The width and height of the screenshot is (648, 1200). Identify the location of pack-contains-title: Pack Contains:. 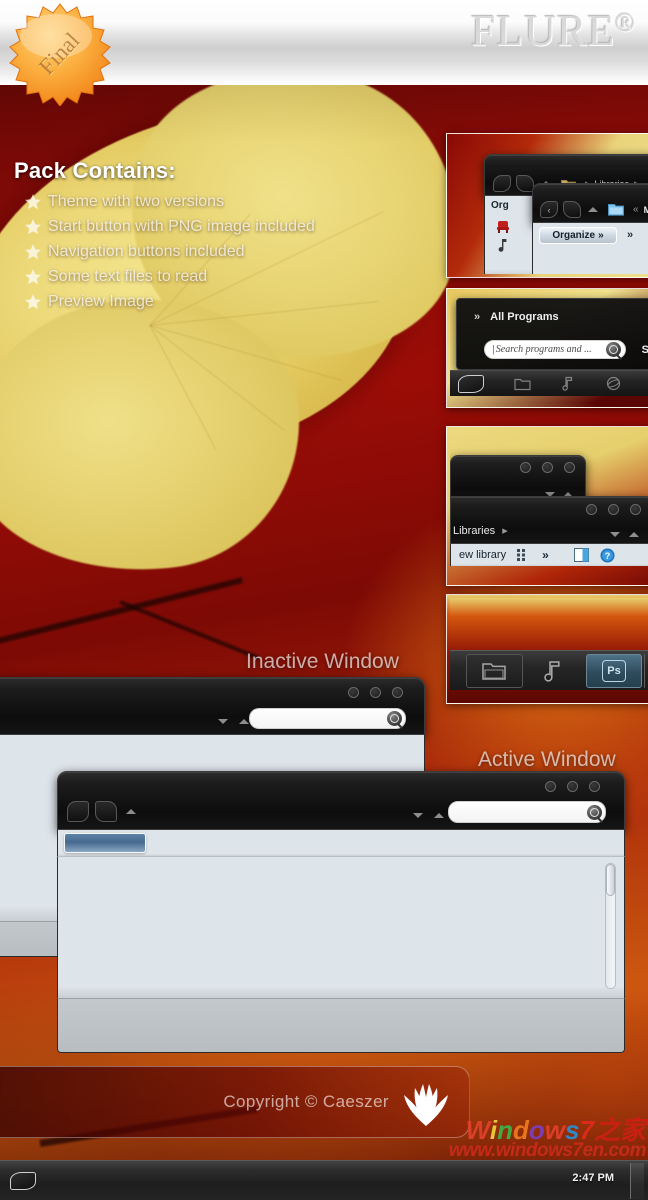
(95, 170).